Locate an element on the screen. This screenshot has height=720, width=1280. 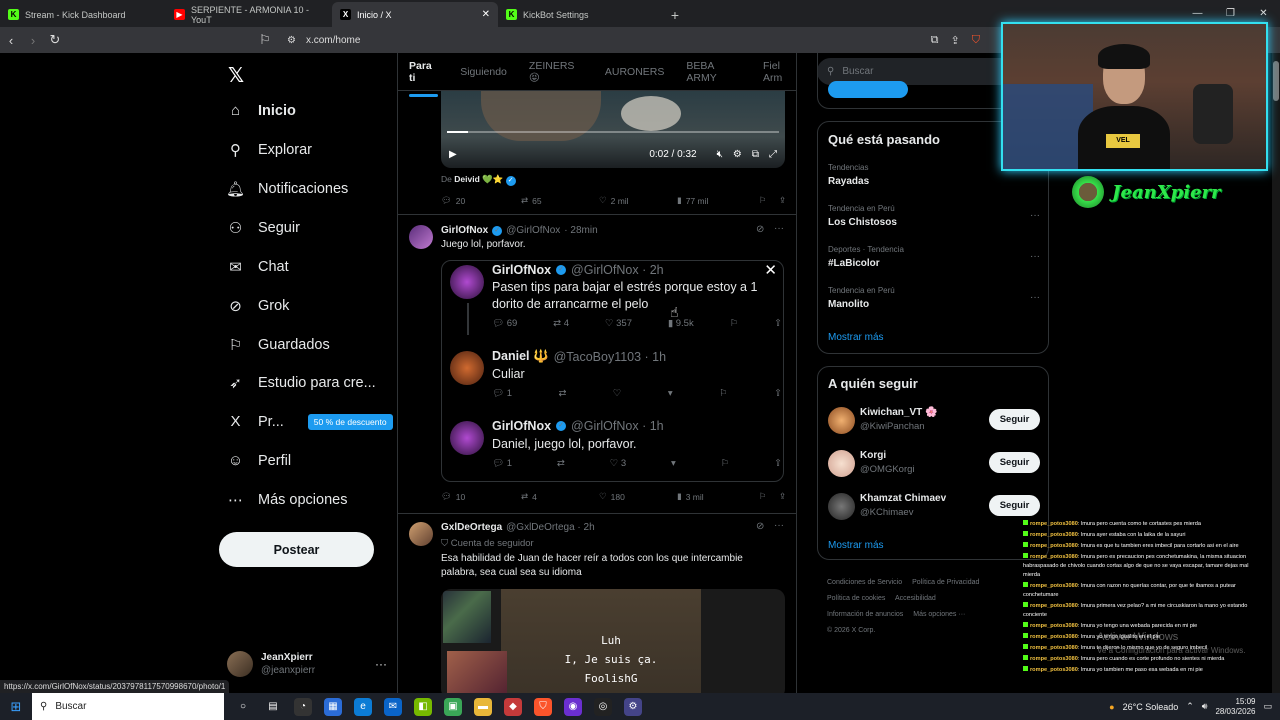
tab-fiel-army: Fiel Arm is located at coordinates (779, 72).